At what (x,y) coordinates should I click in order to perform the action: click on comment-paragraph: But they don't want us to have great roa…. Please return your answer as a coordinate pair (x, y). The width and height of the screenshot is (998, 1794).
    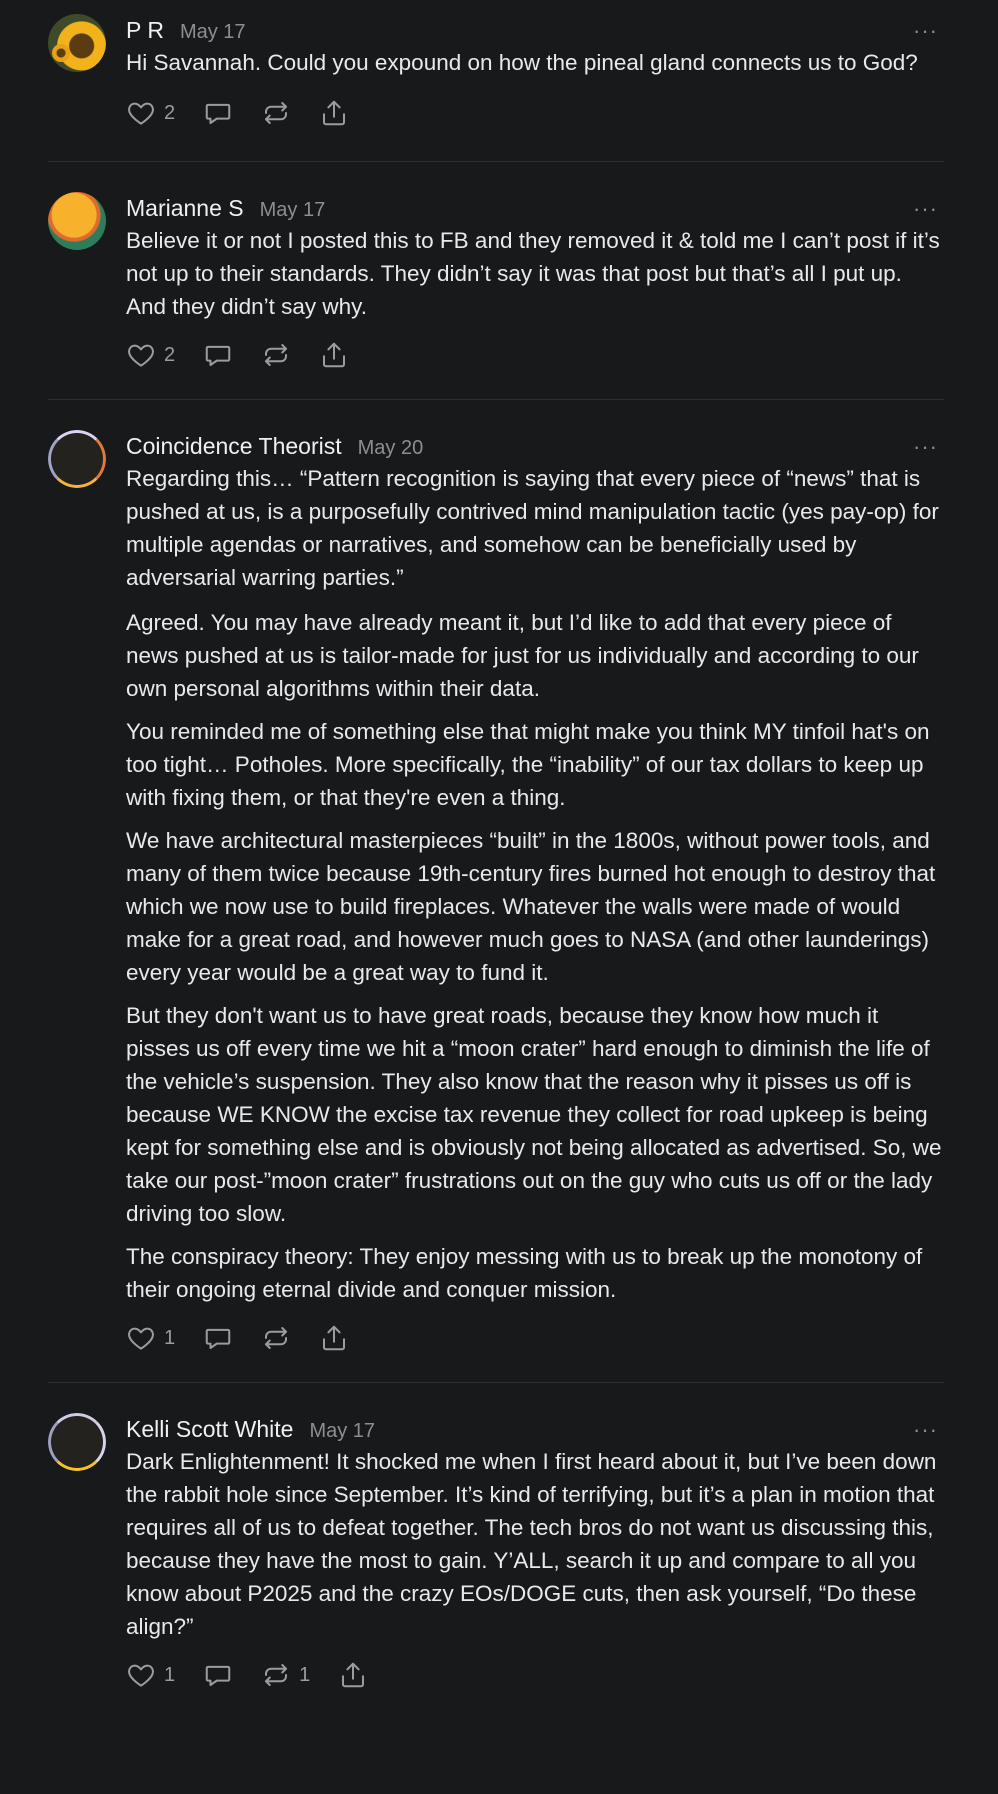
    Looking at the image, I should click on (534, 1114).